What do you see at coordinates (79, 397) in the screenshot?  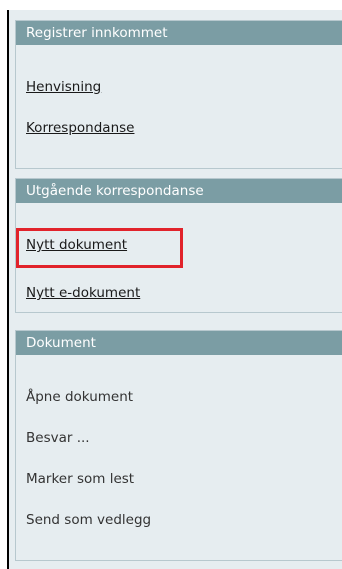 I see `menu-item-apne-dokument: Åpne dokument` at bounding box center [79, 397].